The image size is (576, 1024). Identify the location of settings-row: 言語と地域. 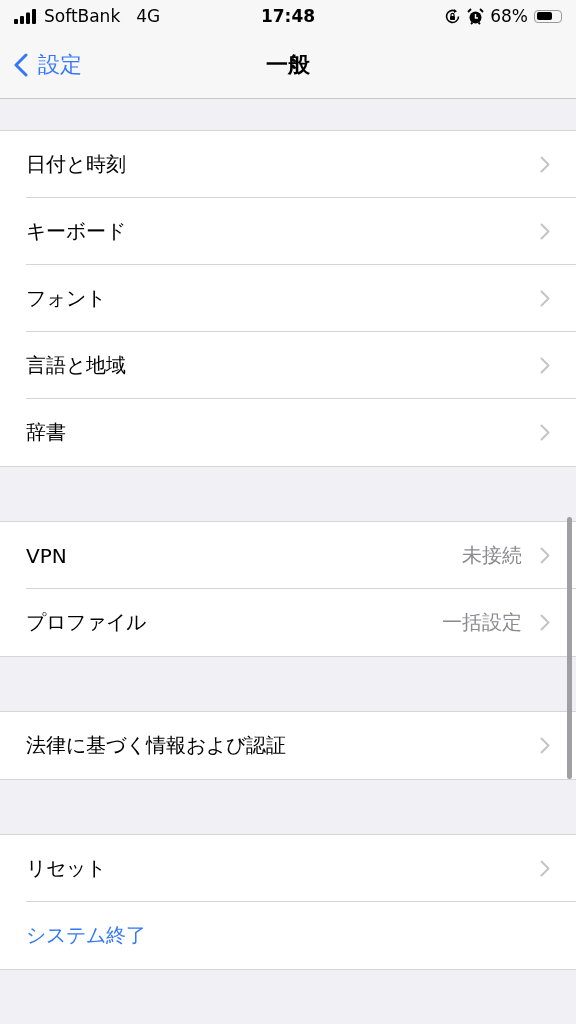
(288, 365).